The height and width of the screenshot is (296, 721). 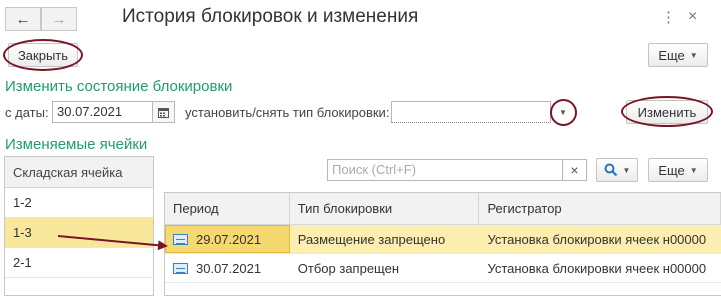 What do you see at coordinates (79, 172) in the screenshot?
I see `cell-list-header: Складская ячейка` at bounding box center [79, 172].